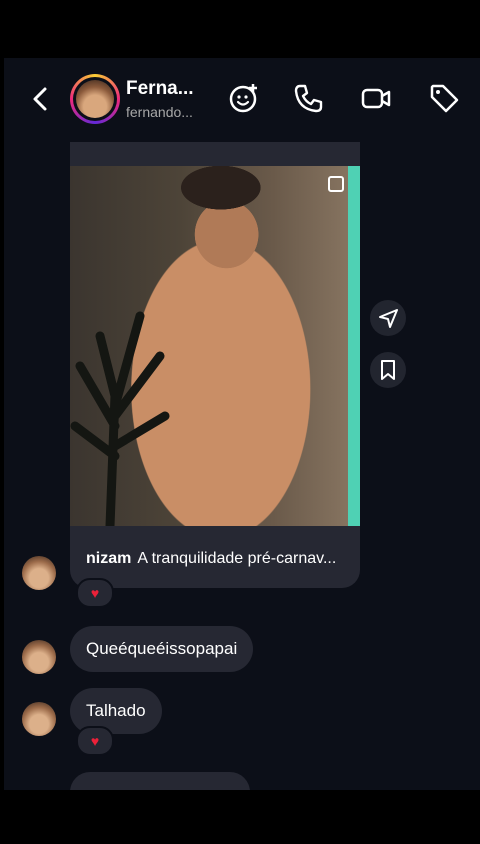  Describe the element at coordinates (108, 558) in the screenshot. I see `post-author: nizam` at that location.